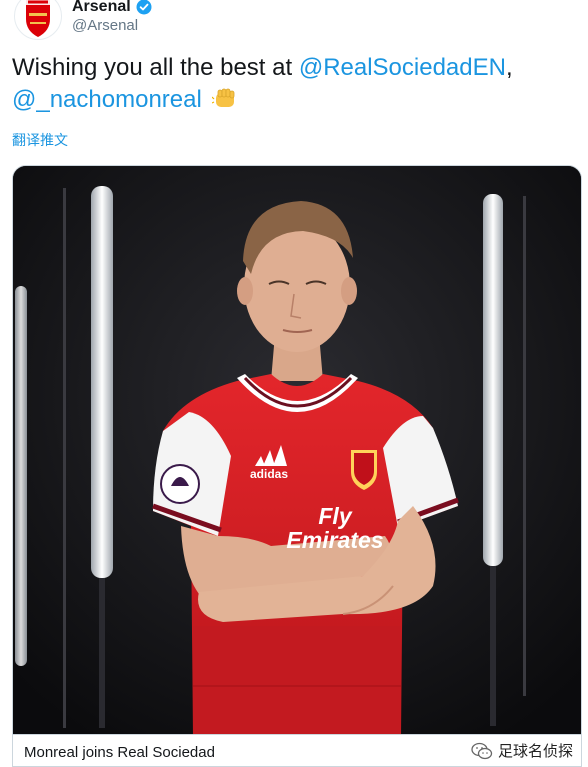 The width and height of the screenshot is (588, 767). Describe the element at coordinates (335, 528) in the screenshot. I see `jersey-sponsor-text: Fly Emirates` at that location.